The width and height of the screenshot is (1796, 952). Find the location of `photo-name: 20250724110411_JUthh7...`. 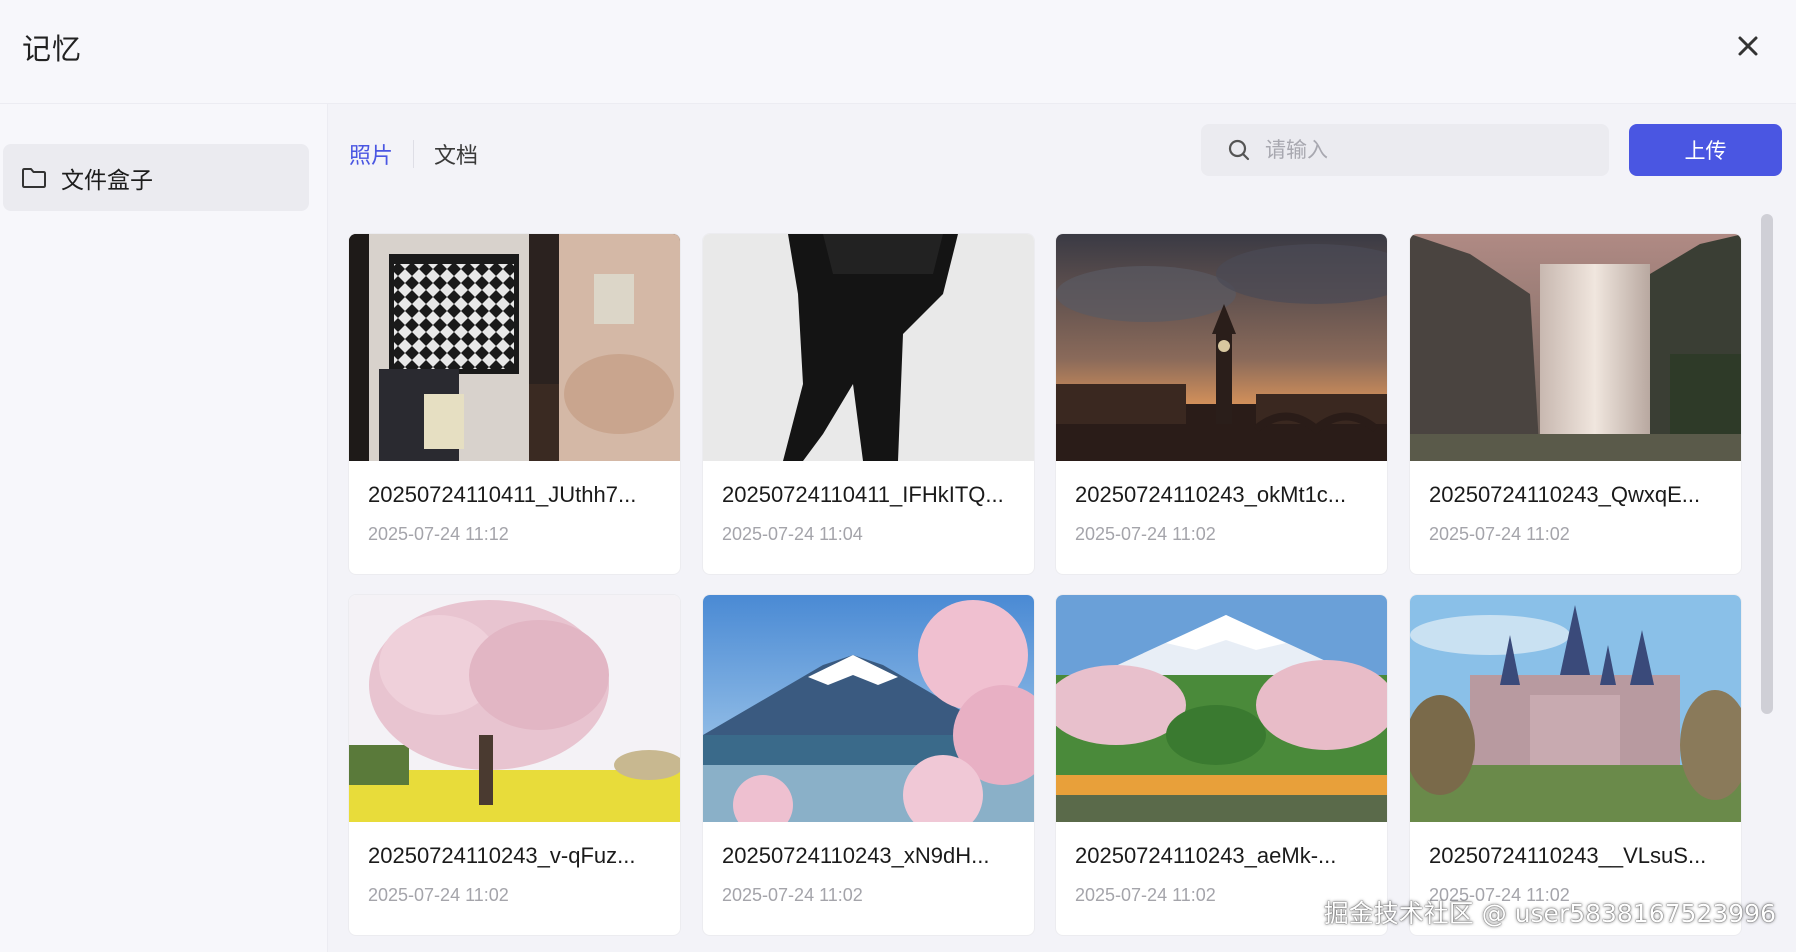

photo-name: 20250724110411_JUthh7... is located at coordinates (502, 494).